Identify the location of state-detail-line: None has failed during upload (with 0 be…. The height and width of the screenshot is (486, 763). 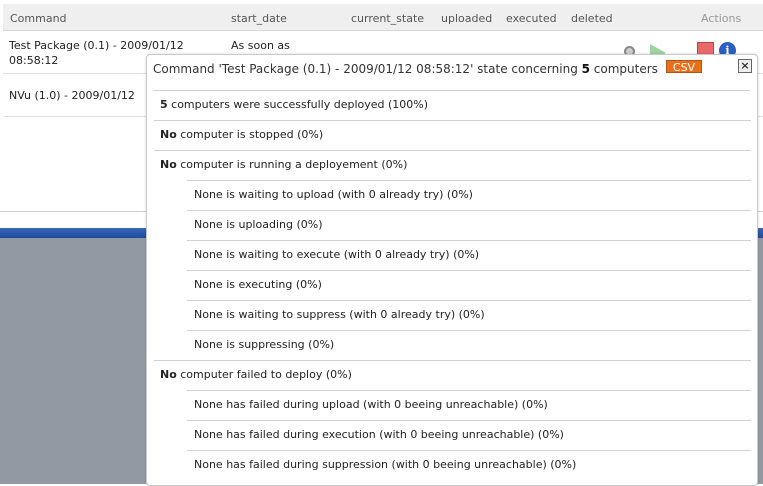
(469, 405).